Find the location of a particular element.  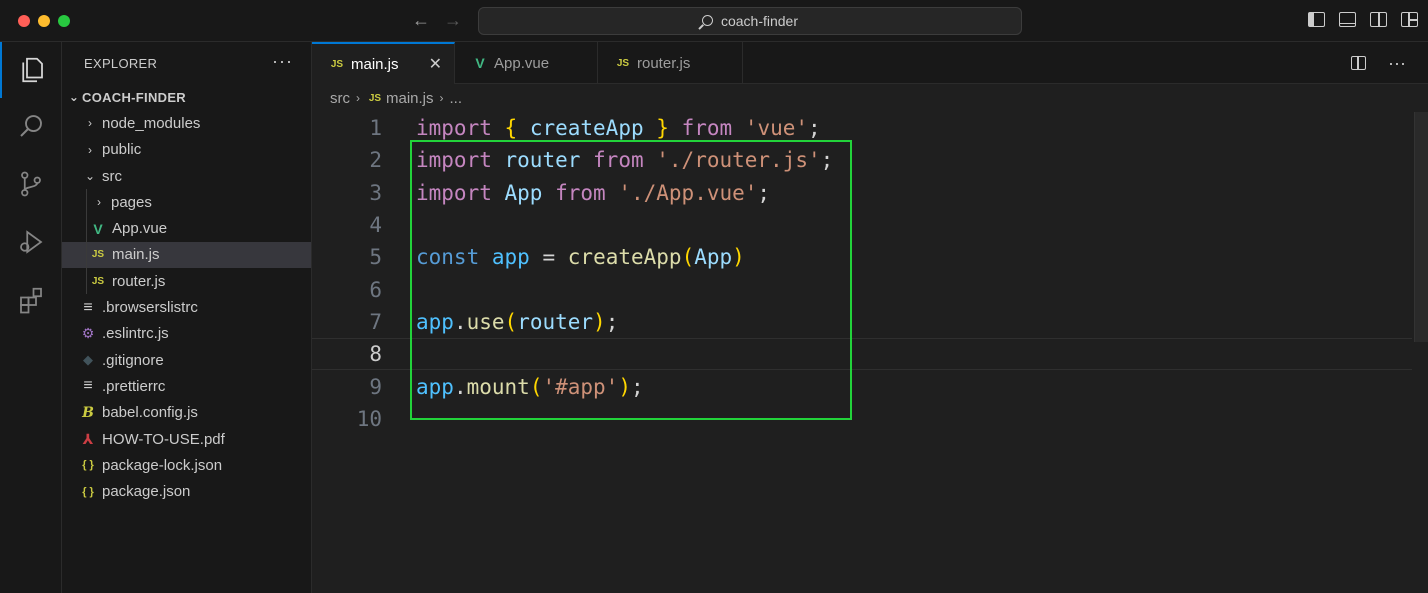

tree-item-label: router.js is located at coordinates (139, 281).